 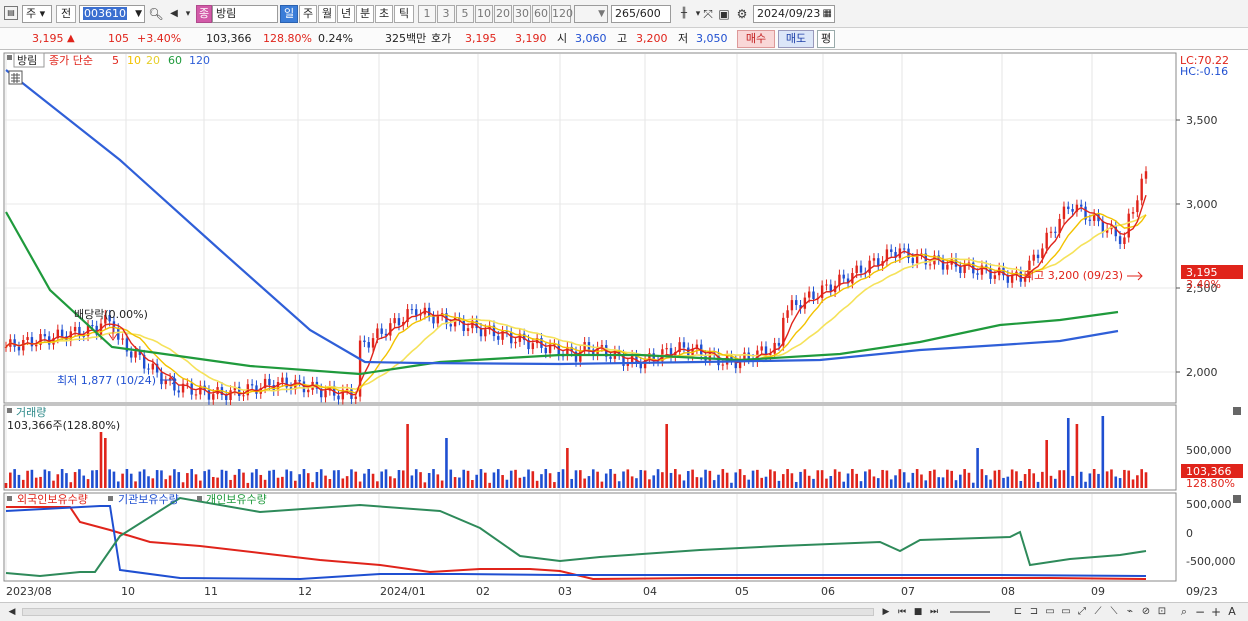 What do you see at coordinates (245, 14) in the screenshot?
I see `stock-name-field: 방림` at bounding box center [245, 14].